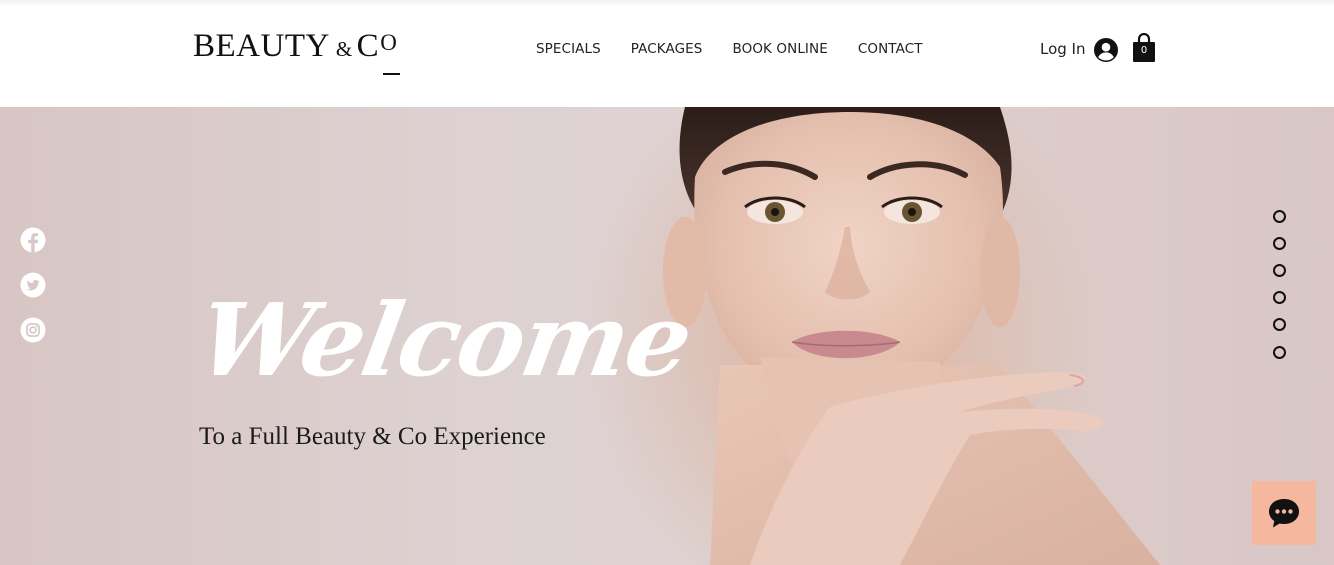 The height and width of the screenshot is (565, 1334). I want to click on nav-specials: SPECIALS, so click(568, 49).